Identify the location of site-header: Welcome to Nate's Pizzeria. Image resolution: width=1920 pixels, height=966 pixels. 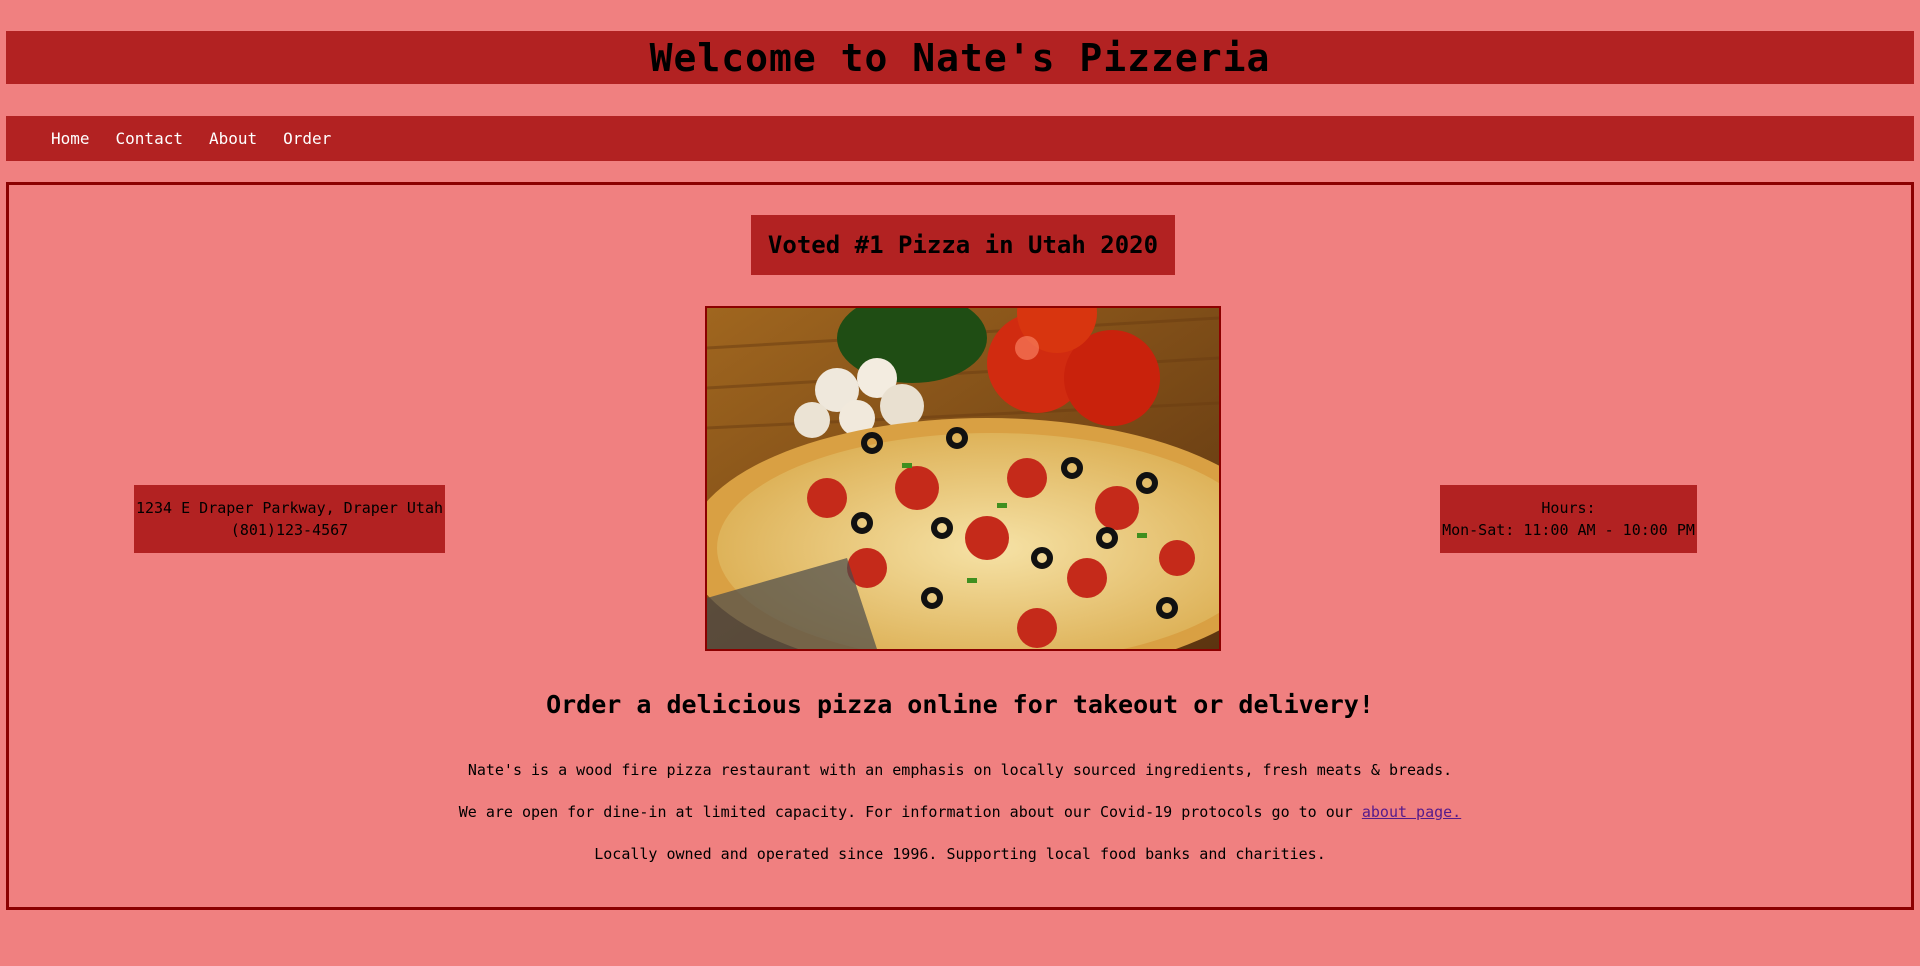
(960, 57).